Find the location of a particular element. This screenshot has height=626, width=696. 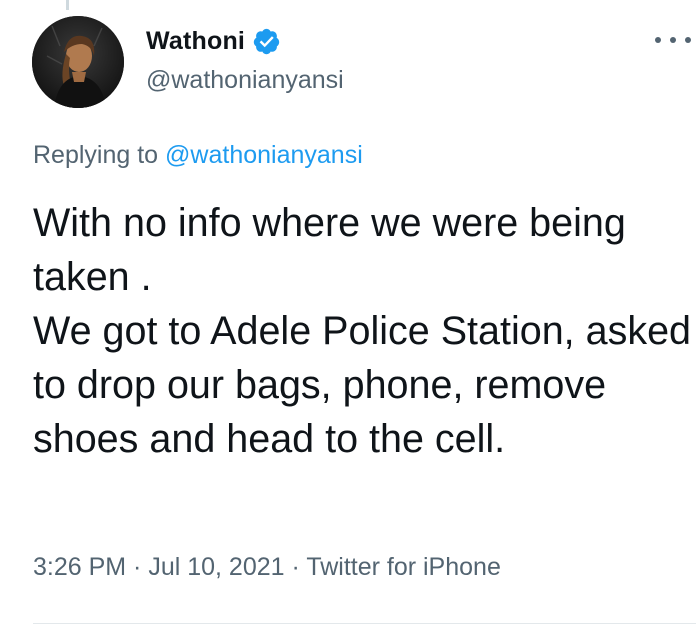

tweet-time-link: 3:26 PM is located at coordinates (79, 567).